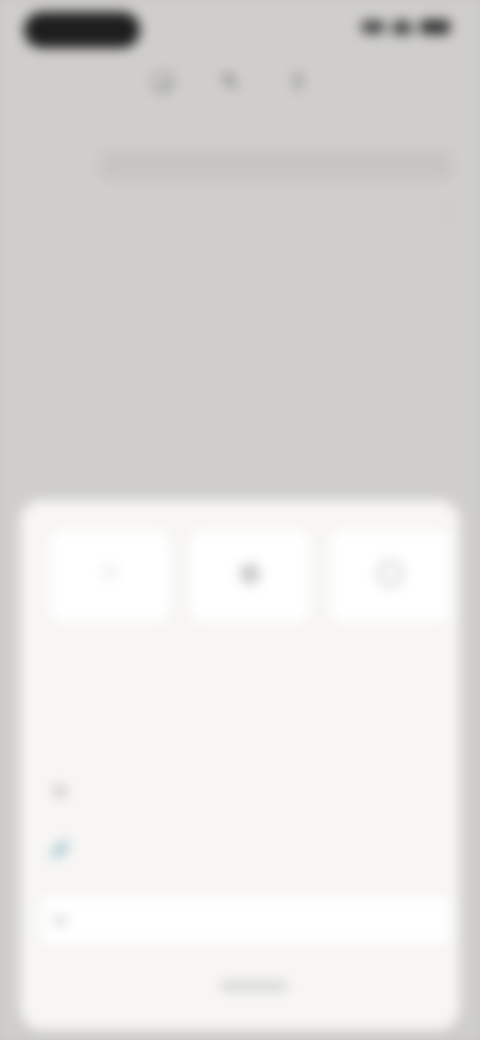 The width and height of the screenshot is (480, 1040). What do you see at coordinates (402, 27) in the screenshot?
I see `wifi-icon` at bounding box center [402, 27].